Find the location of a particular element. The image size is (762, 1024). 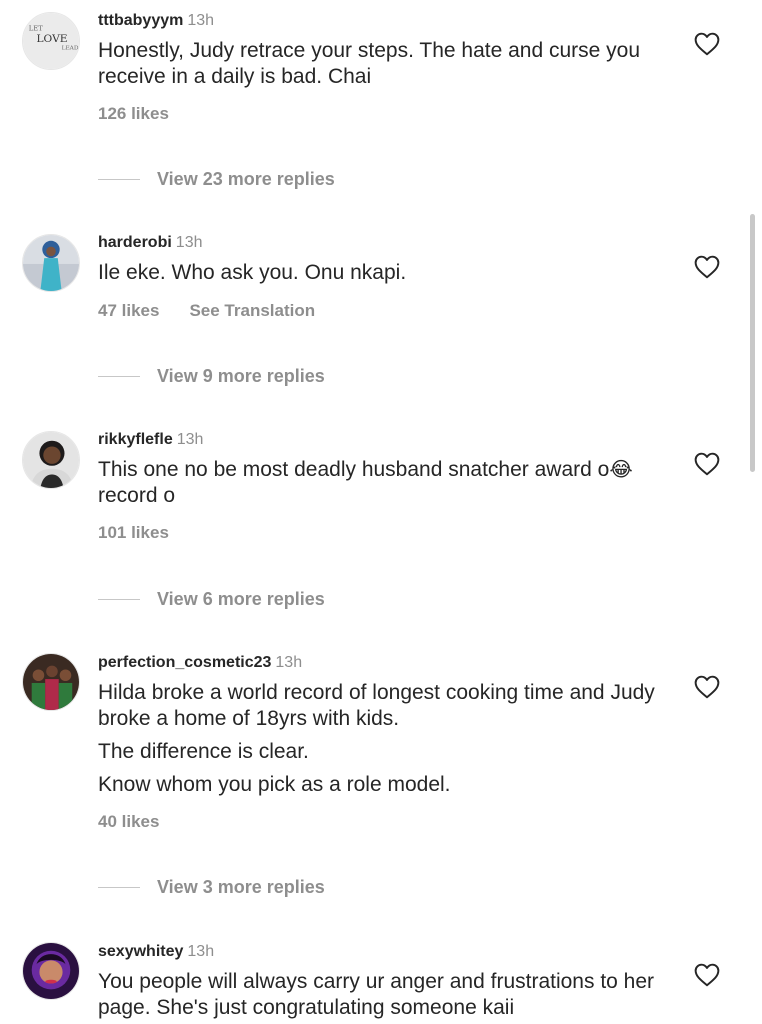

comment-actions: 47 likes See Translation is located at coordinates (206, 311).